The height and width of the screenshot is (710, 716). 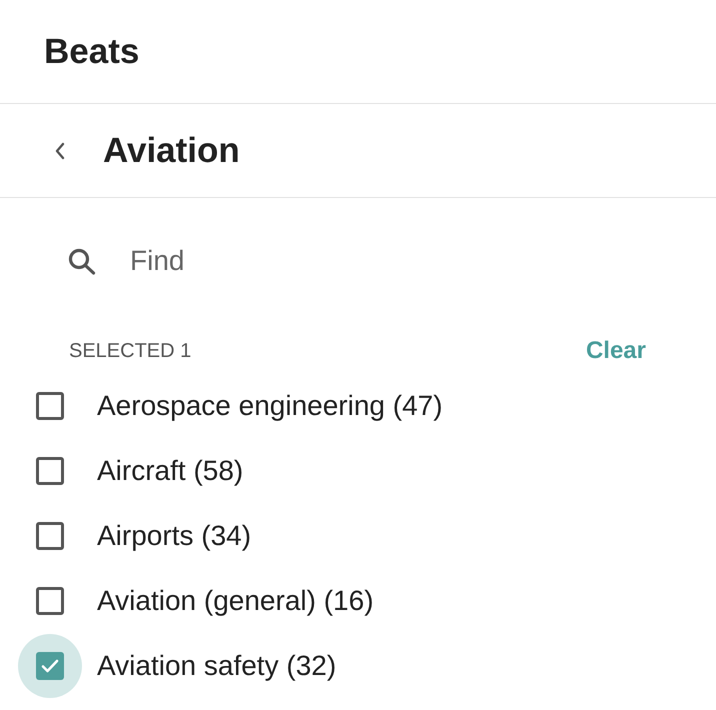 What do you see at coordinates (216, 665) in the screenshot?
I see `option-label: Aviation safety (32)` at bounding box center [216, 665].